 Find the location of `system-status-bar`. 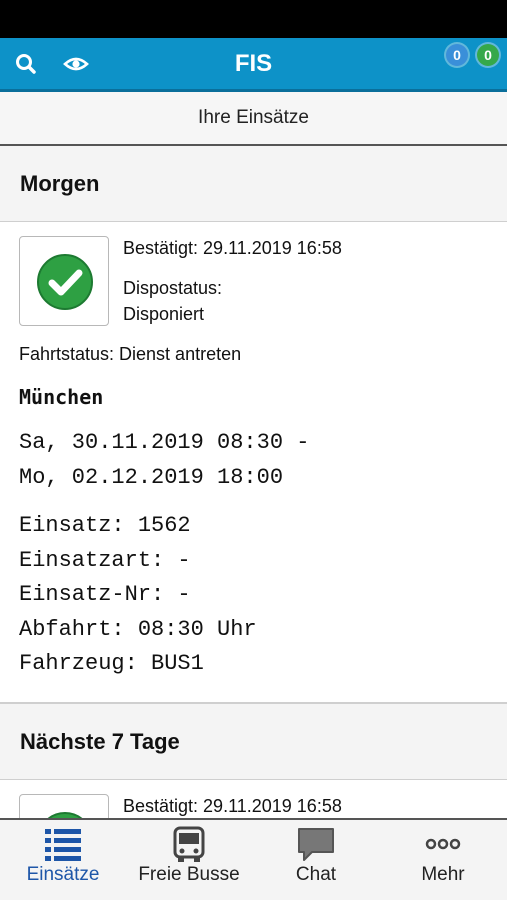

system-status-bar is located at coordinates (253, 19).